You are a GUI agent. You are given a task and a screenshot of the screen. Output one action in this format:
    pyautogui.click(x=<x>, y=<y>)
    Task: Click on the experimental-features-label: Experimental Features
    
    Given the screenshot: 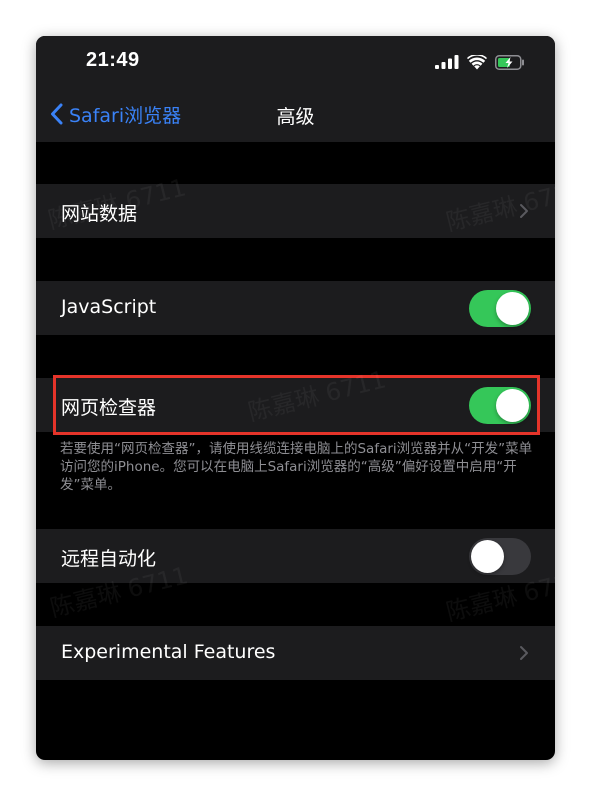 What is the action you would take?
    pyautogui.click(x=168, y=652)
    